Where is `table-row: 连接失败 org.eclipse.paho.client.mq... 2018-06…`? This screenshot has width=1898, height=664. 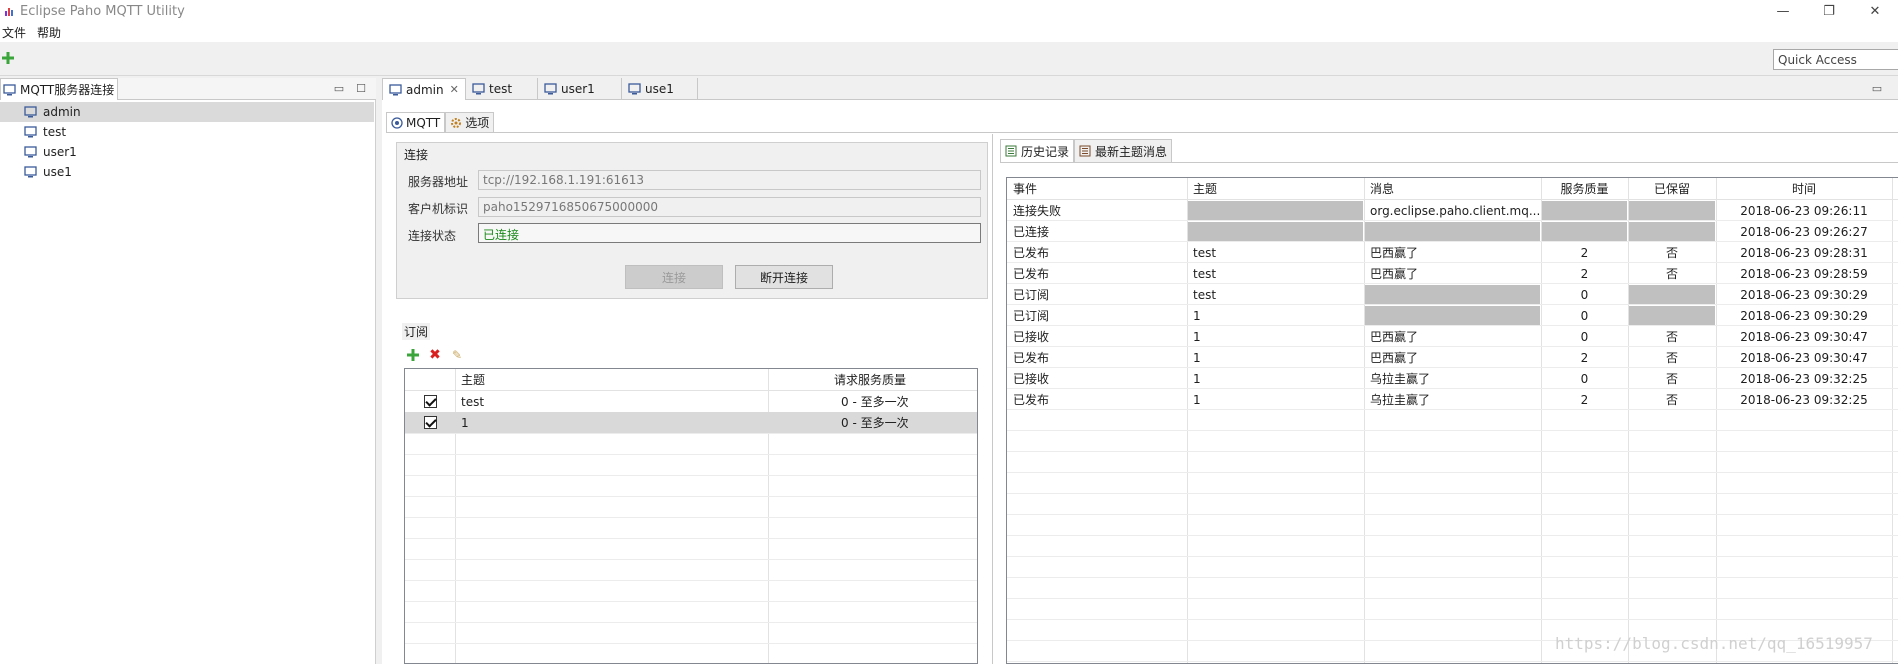
table-row: 连接失败 org.eclipse.paho.client.mq... 2018-06… is located at coordinates (1452, 210).